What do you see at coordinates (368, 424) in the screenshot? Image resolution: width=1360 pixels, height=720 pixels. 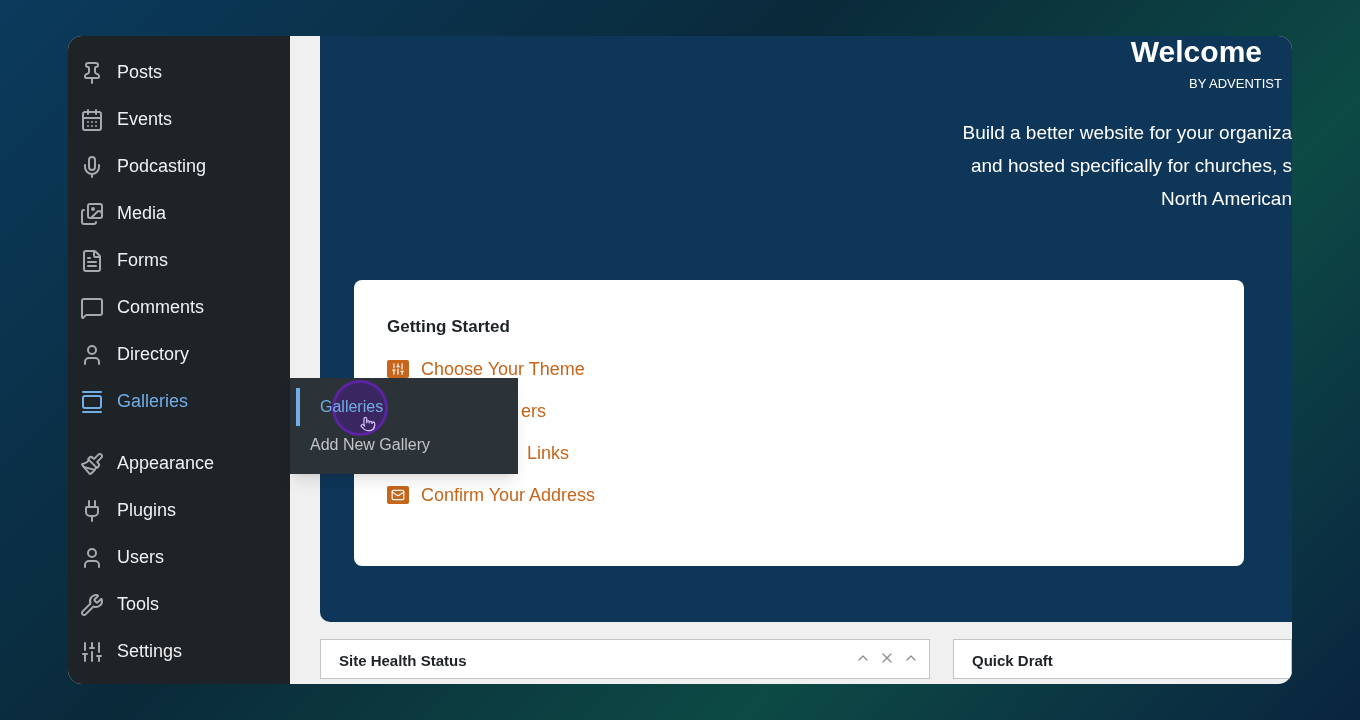 I see `hand-cursor-icon` at bounding box center [368, 424].